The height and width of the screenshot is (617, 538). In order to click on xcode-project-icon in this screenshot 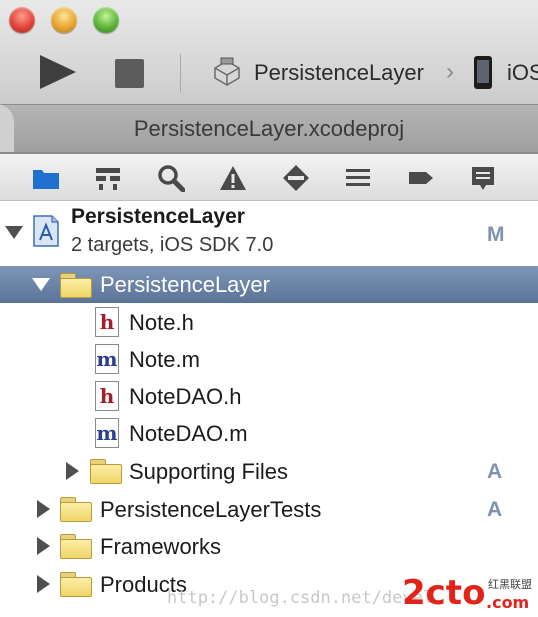, I will do `click(46, 231)`.